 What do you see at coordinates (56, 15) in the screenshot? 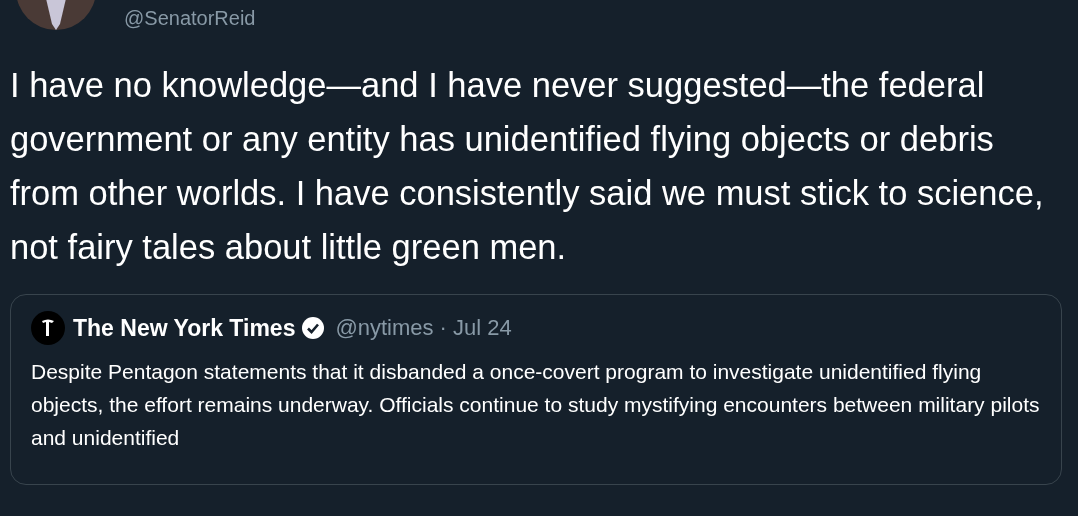
I see `avatar` at bounding box center [56, 15].